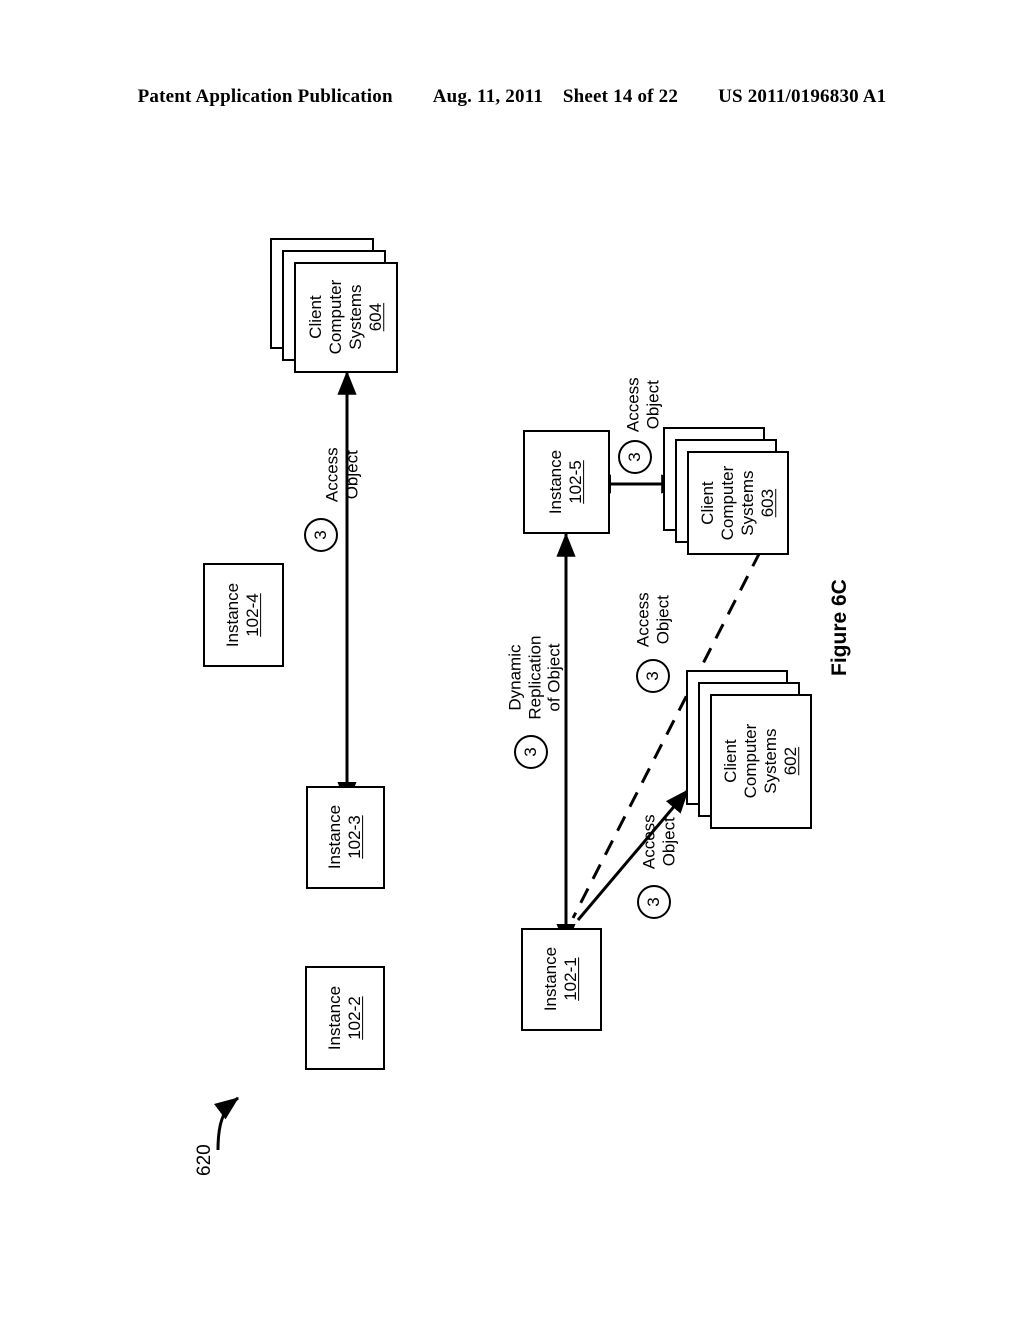  What do you see at coordinates (531, 752) in the screenshot?
I see `step-marker-3-dynamic-replication: 3` at bounding box center [531, 752].